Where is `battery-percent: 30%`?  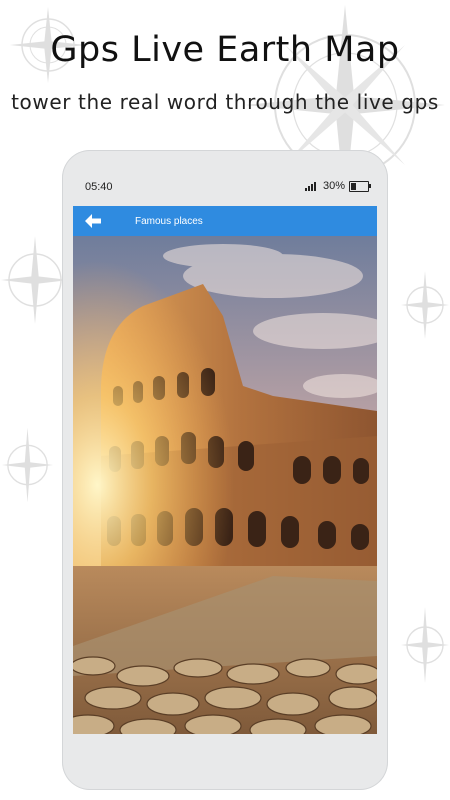
battery-percent: 30% is located at coordinates (334, 186).